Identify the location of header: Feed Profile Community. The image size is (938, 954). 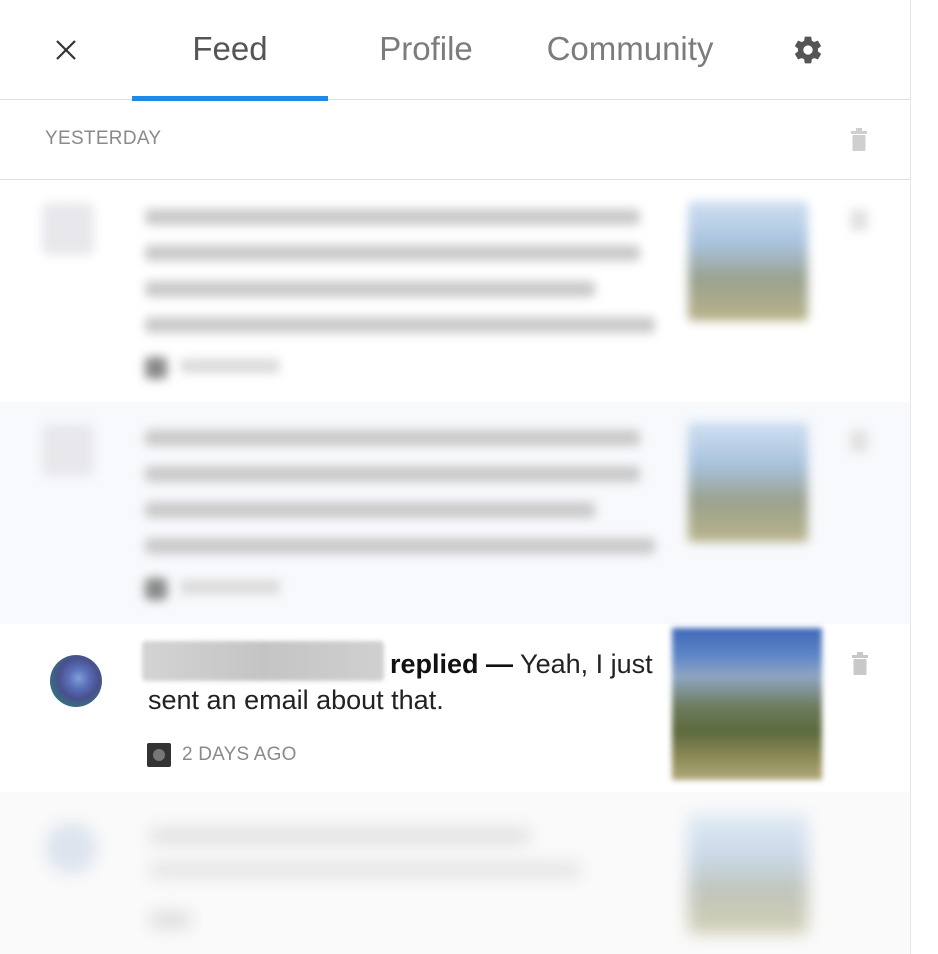
(455, 50).